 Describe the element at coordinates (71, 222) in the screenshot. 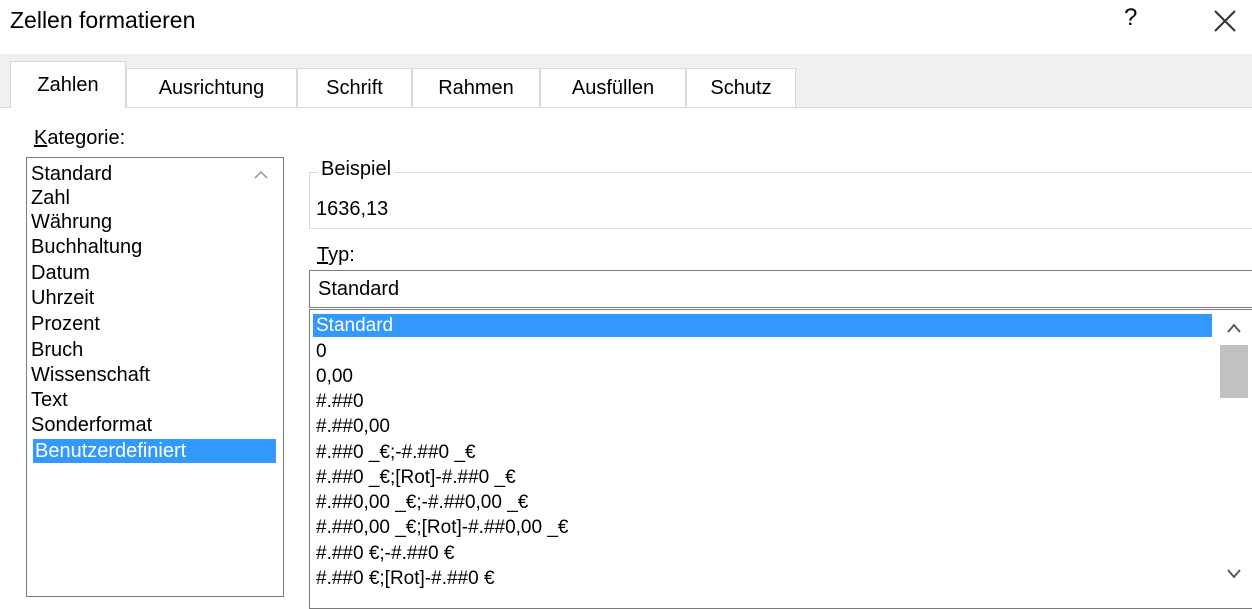

I see `category-item-waehrung: Währung` at that location.